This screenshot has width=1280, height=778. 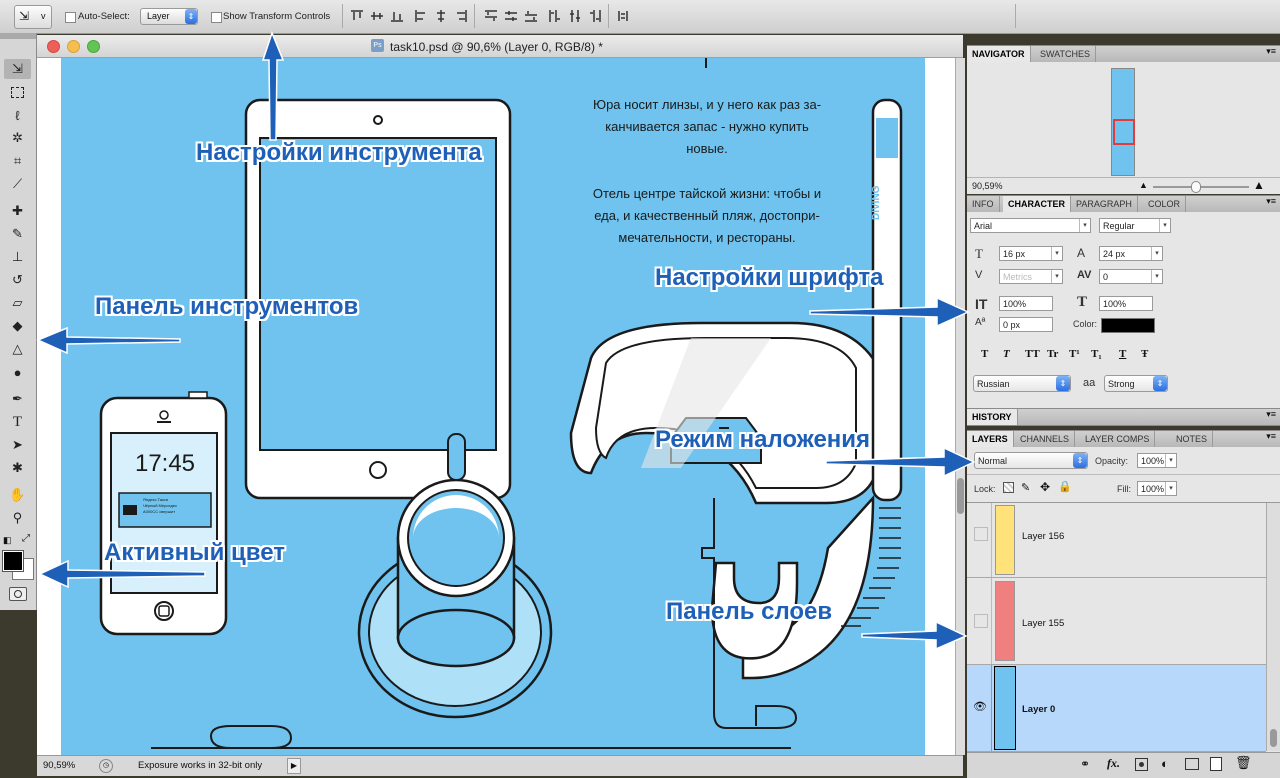 What do you see at coordinates (769, 277) in the screenshot?
I see `annotation-font-settings: Настройки шрифта` at bounding box center [769, 277].